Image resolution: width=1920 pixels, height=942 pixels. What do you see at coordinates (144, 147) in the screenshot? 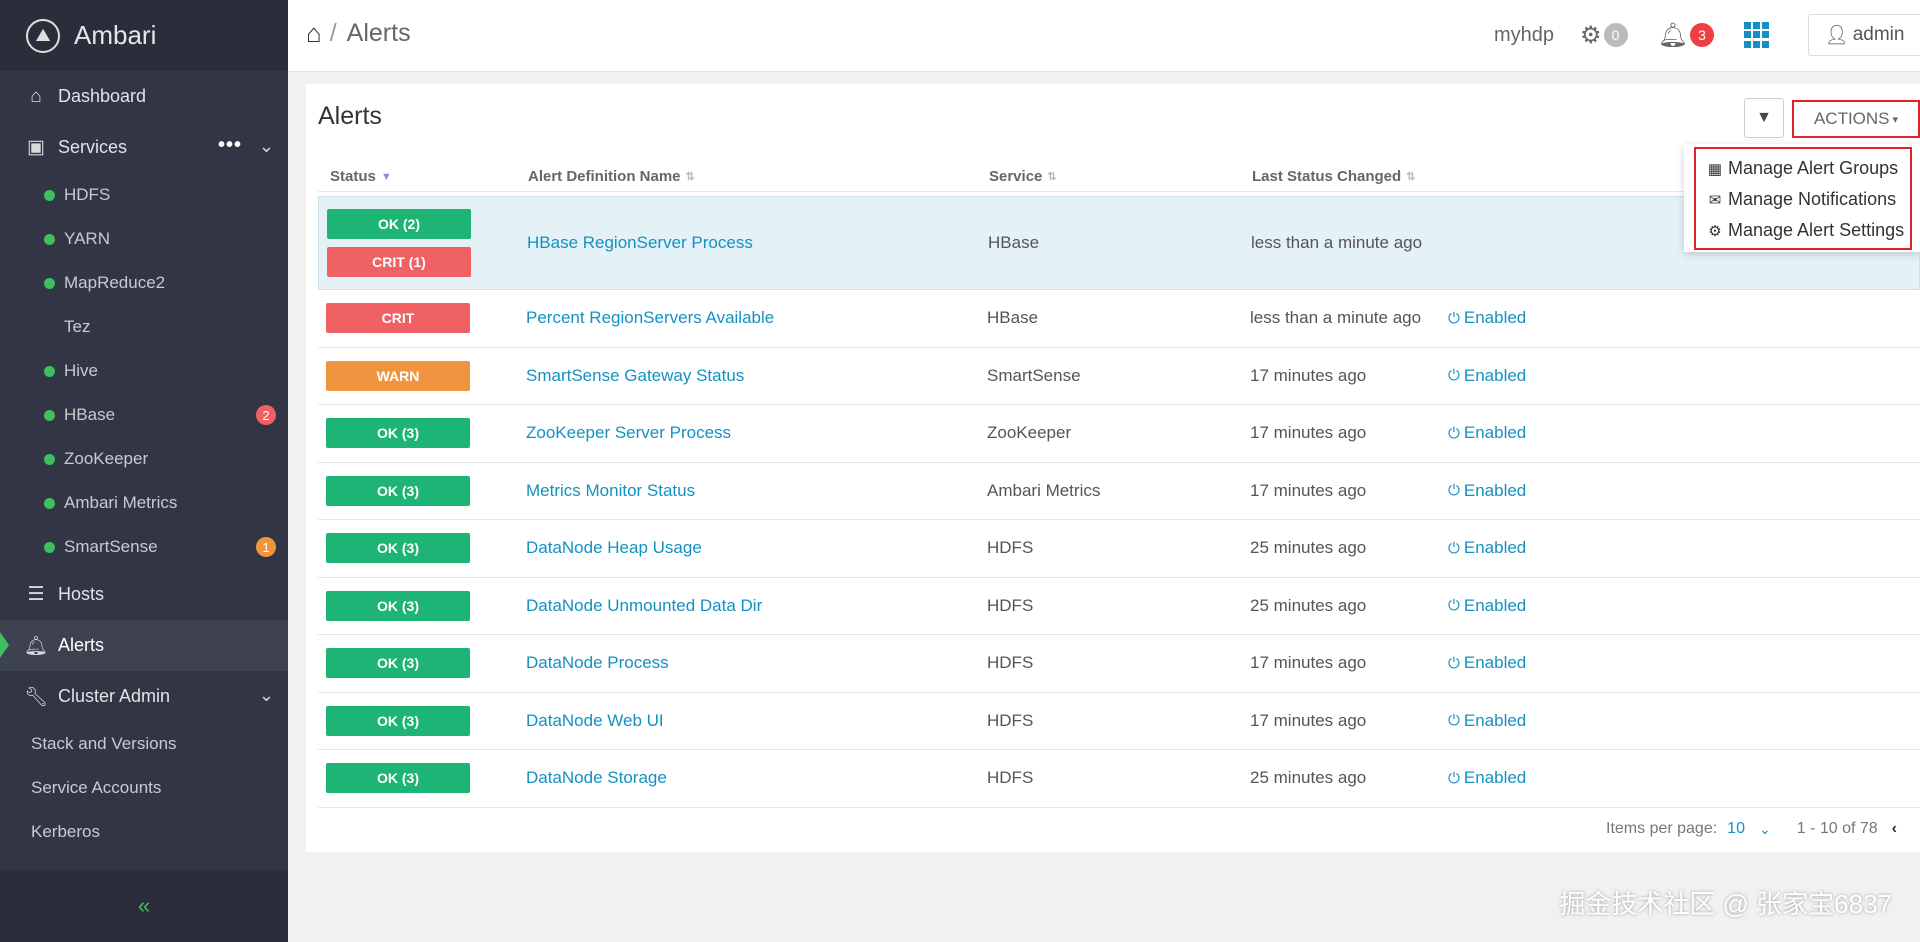
I see `nav-services: ▣ Services ••• ⌄` at bounding box center [144, 147].